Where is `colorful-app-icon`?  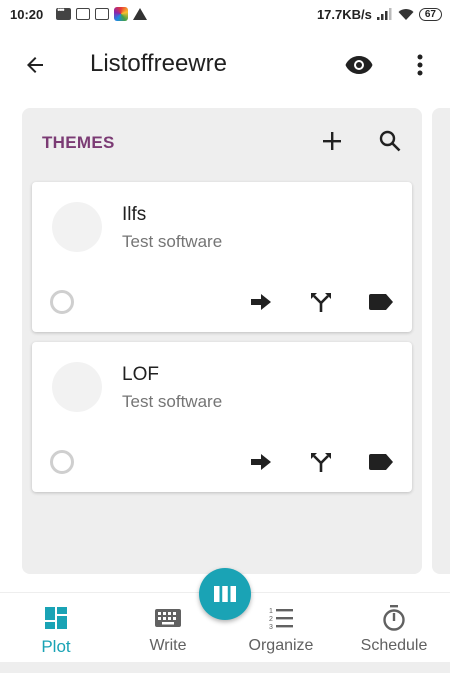
colorful-app-icon is located at coordinates (121, 14).